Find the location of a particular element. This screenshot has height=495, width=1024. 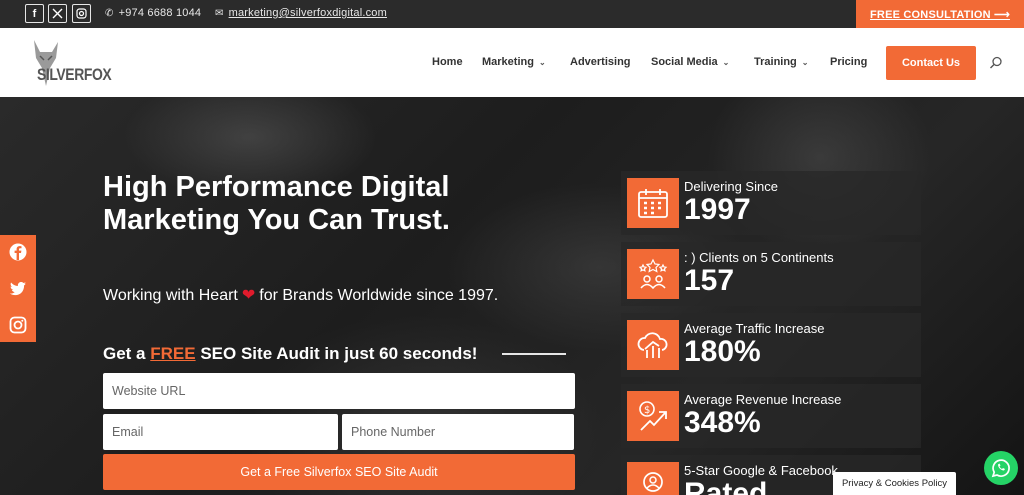

twitter-icon is located at coordinates (18, 289).